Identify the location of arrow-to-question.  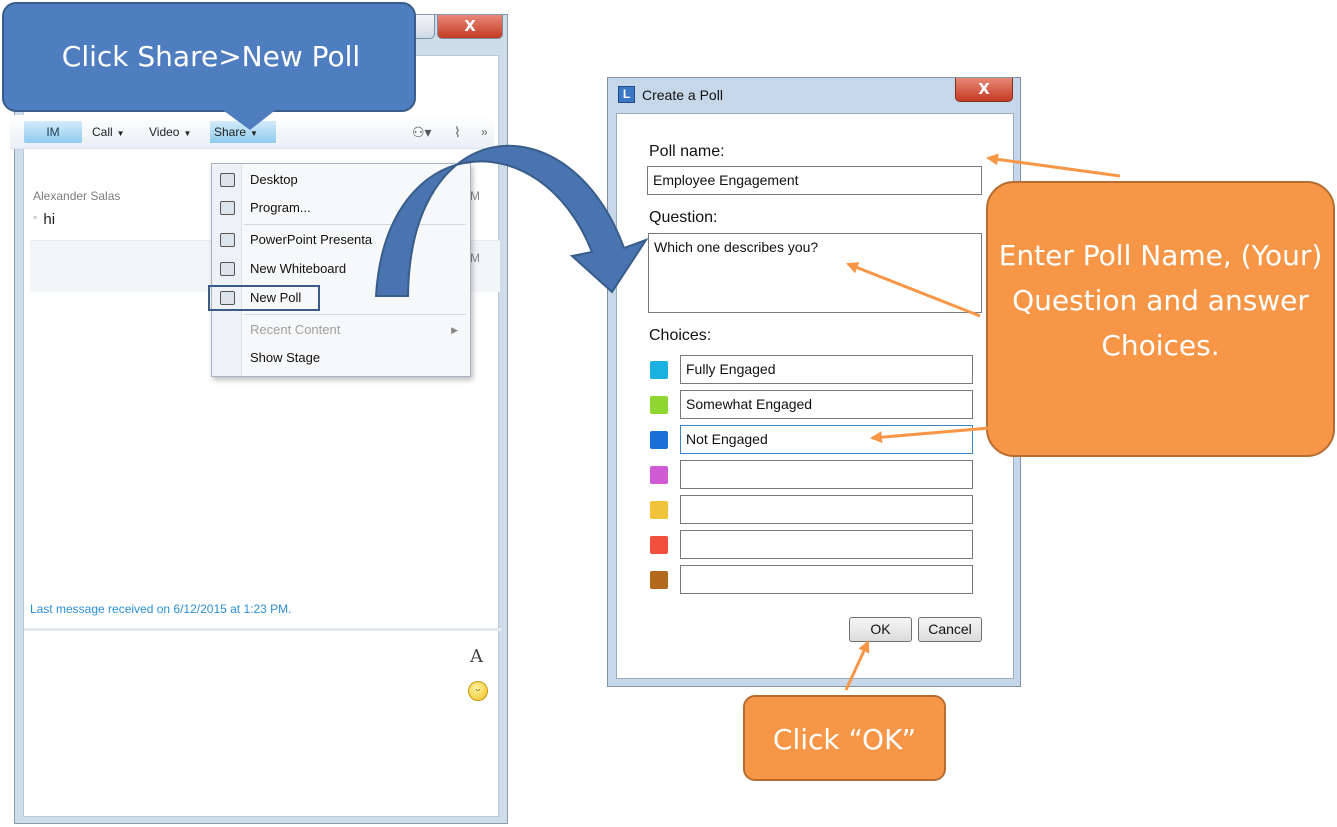
(913, 290).